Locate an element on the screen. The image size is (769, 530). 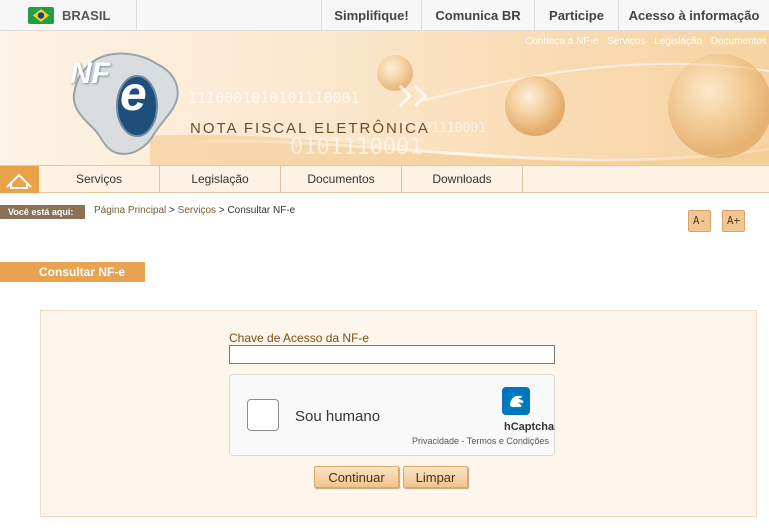
gov-link-comunica: Comunica BR is located at coordinates (477, 15).